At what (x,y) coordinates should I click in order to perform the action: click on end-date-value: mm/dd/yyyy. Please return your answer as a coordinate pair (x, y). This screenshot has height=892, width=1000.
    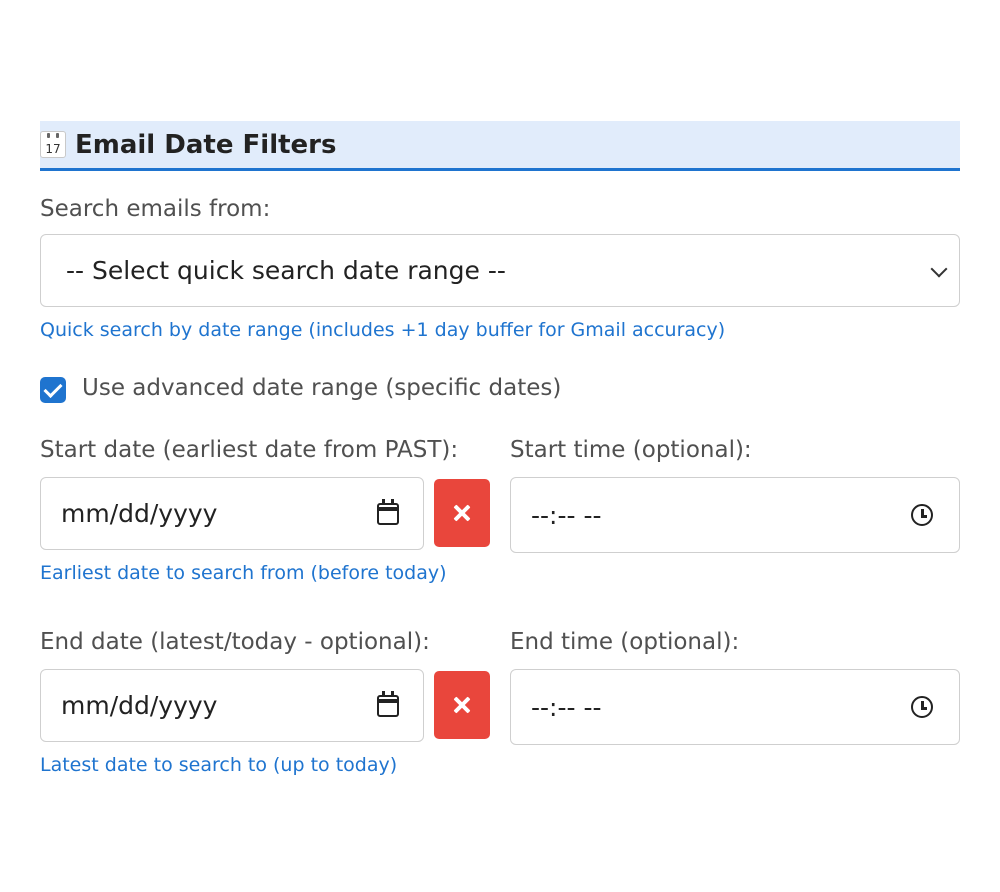
    Looking at the image, I should click on (139, 705).